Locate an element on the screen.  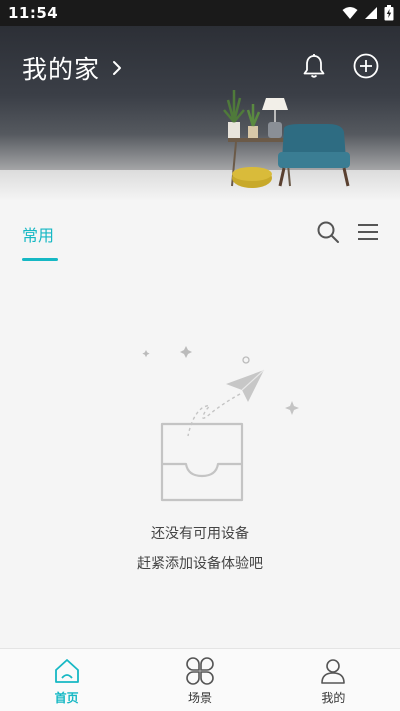
empty-message-secondary: 赶紧添加设备体验吧 is located at coordinates (200, 564).